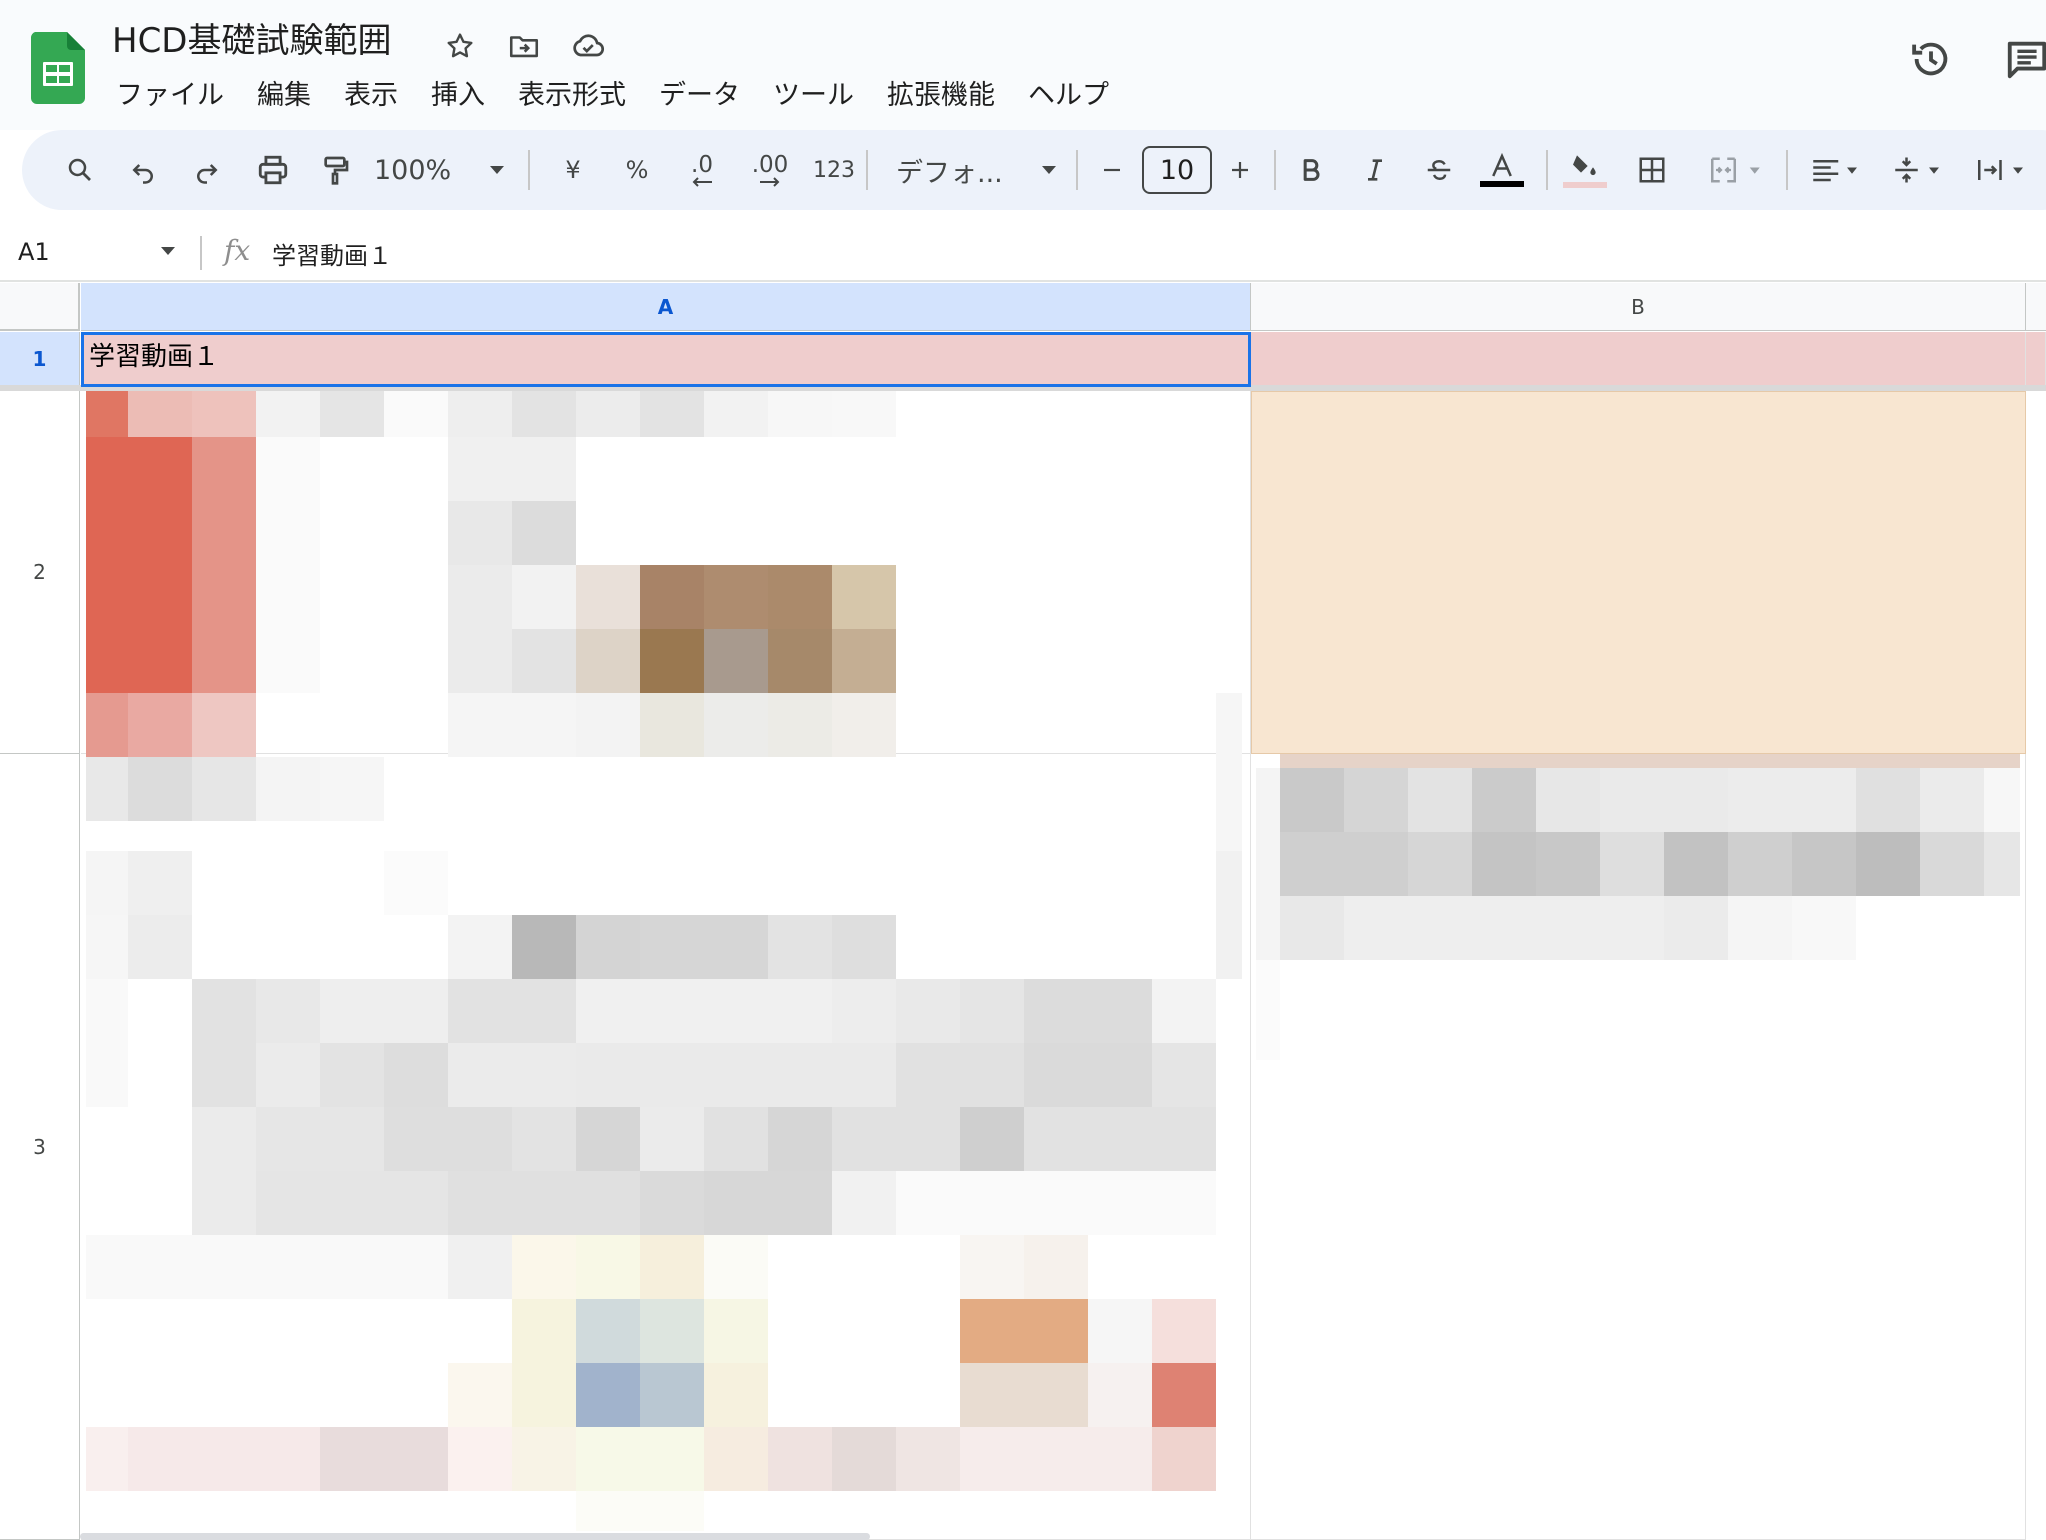 The image size is (2046, 1540). Describe the element at coordinates (1023, 252) in the screenshot. I see `formula-bar: A1 fx 学習動画１` at that location.